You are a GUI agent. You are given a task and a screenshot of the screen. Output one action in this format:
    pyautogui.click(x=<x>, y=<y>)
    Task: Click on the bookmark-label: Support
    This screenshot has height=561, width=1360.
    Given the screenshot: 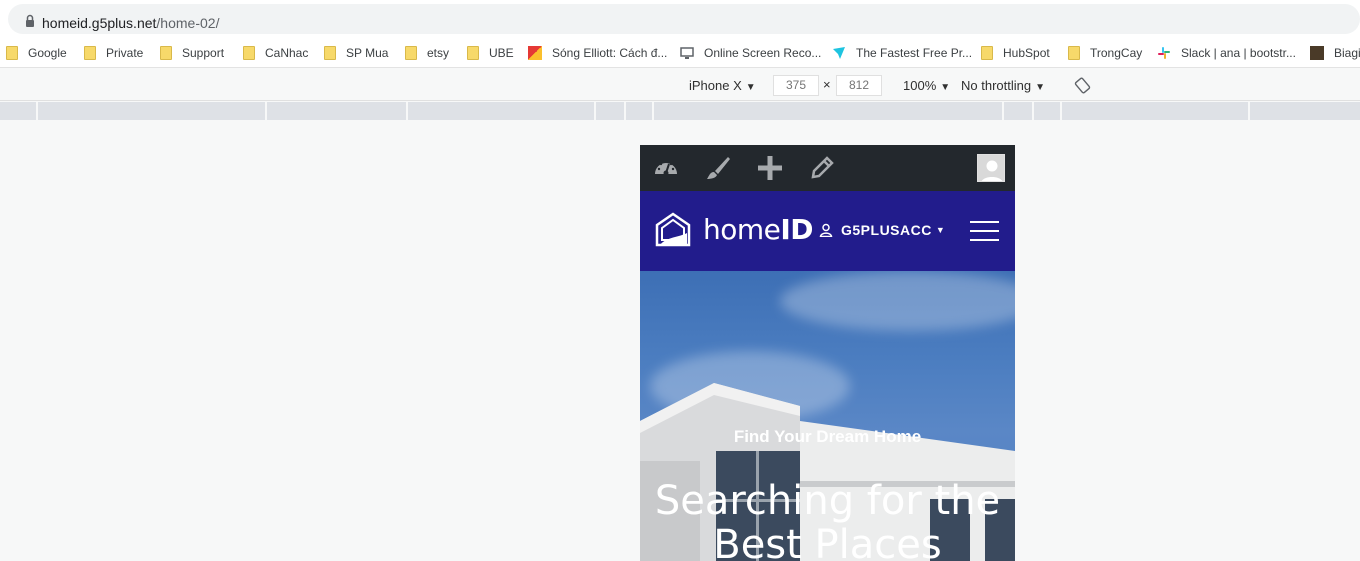 What is the action you would take?
    pyautogui.click(x=203, y=53)
    